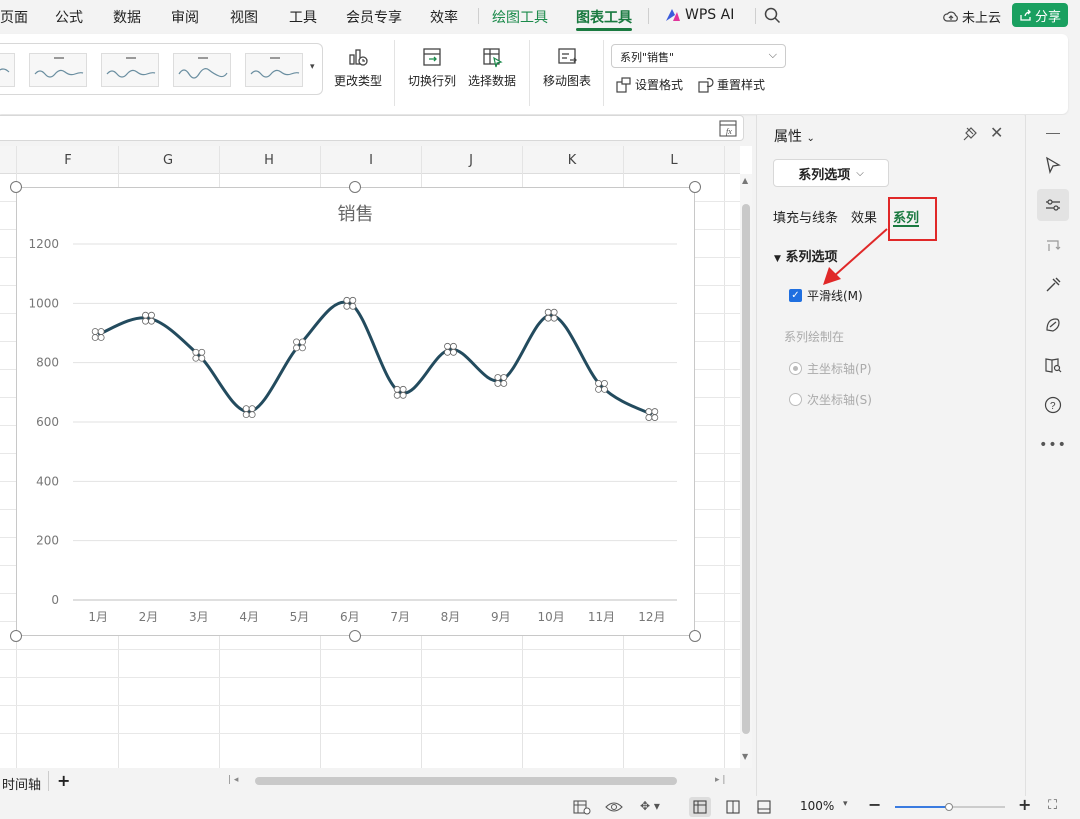  Describe the element at coordinates (466, 781) in the screenshot. I see `horizontal-scroll-thumb` at that location.